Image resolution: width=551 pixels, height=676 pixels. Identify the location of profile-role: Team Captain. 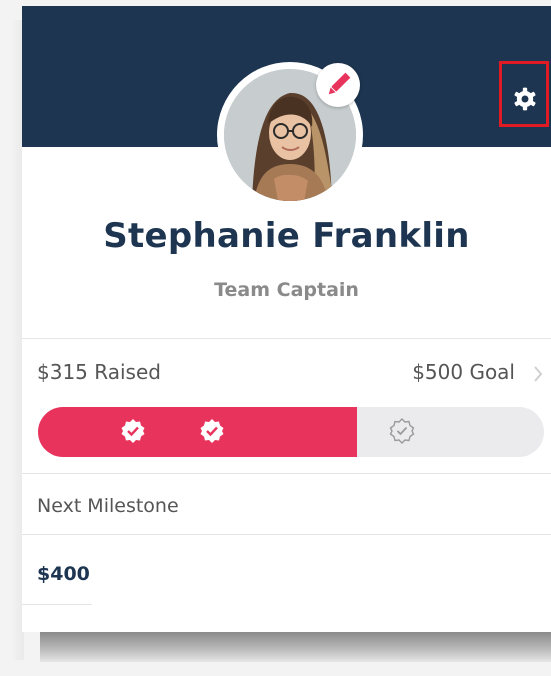
(286, 290).